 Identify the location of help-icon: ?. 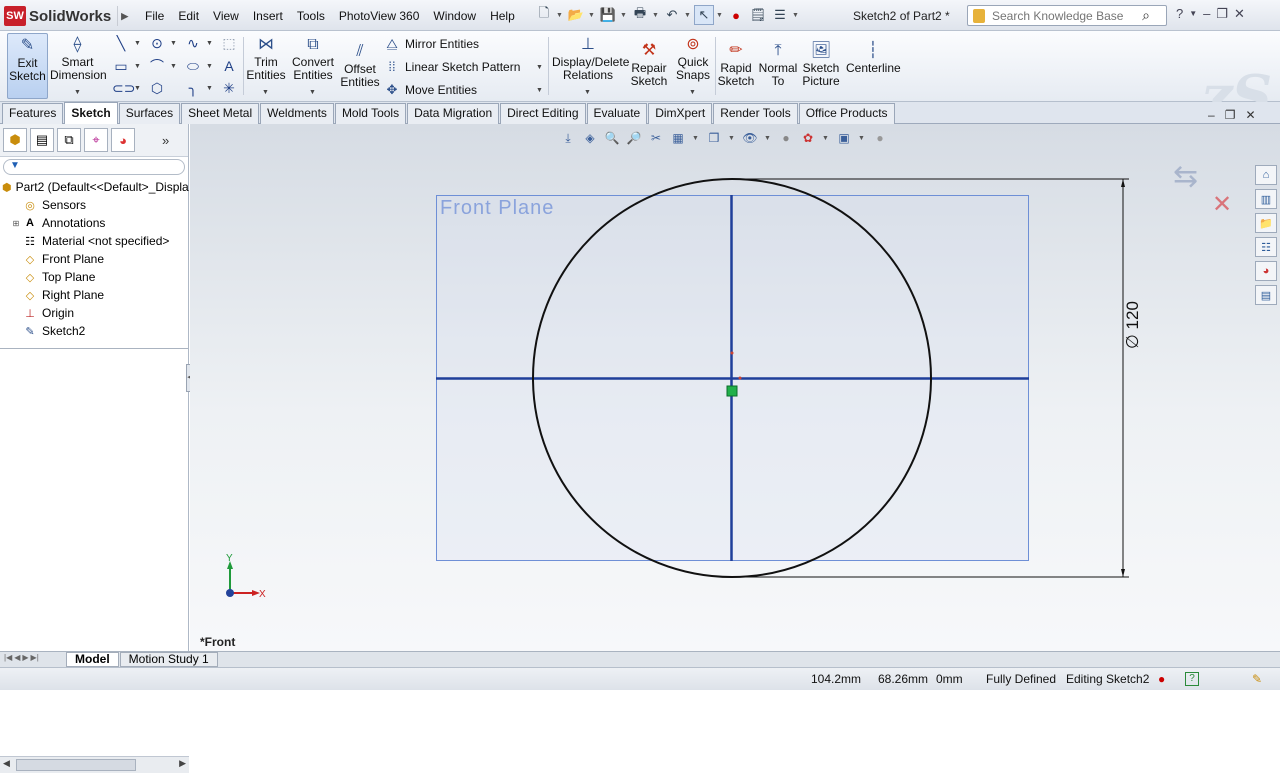
(1179, 14).